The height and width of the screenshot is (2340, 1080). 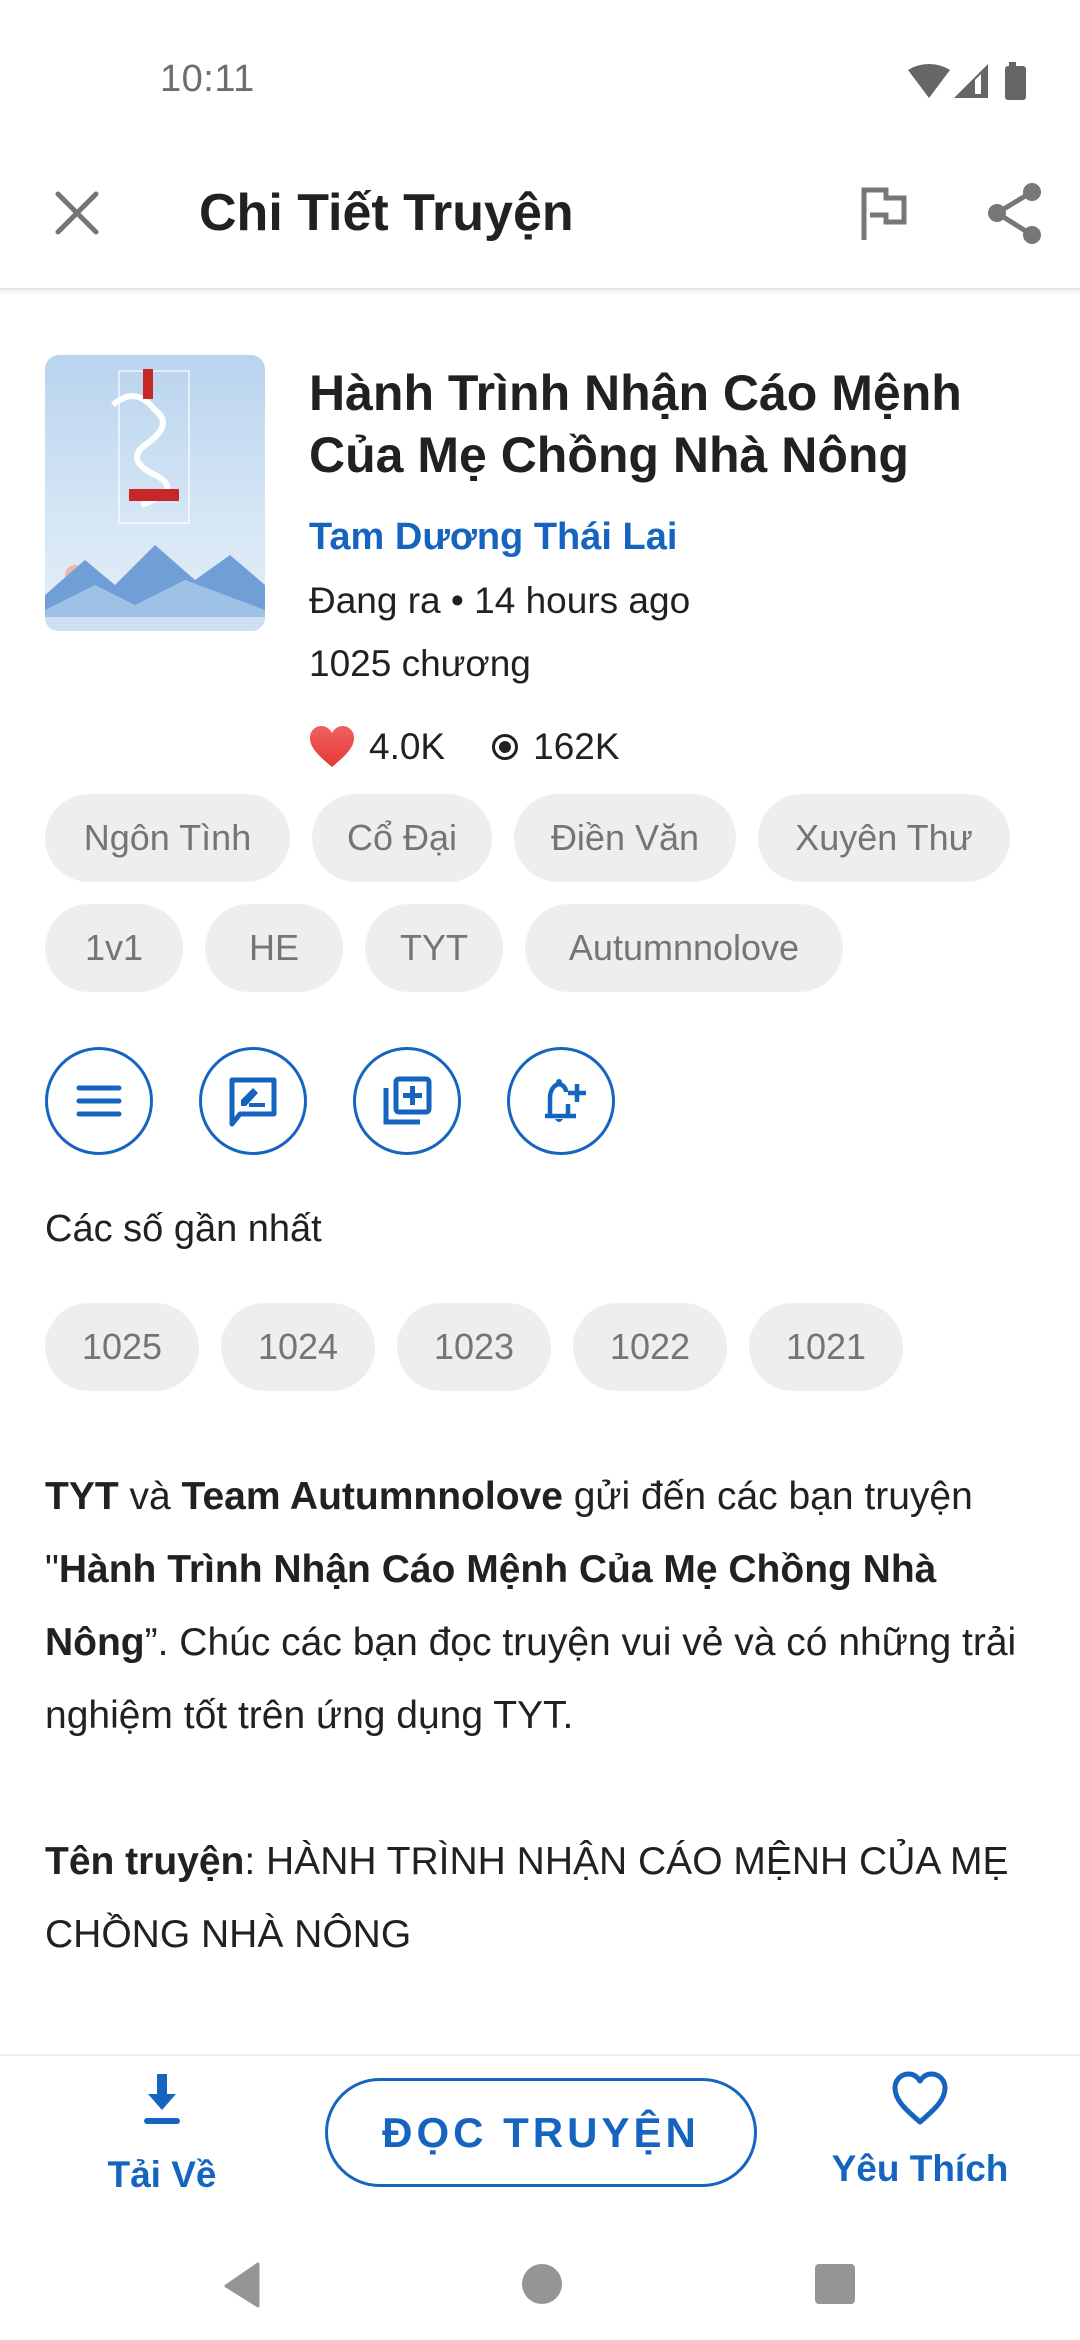 I want to click on close-icon, so click(x=77, y=213).